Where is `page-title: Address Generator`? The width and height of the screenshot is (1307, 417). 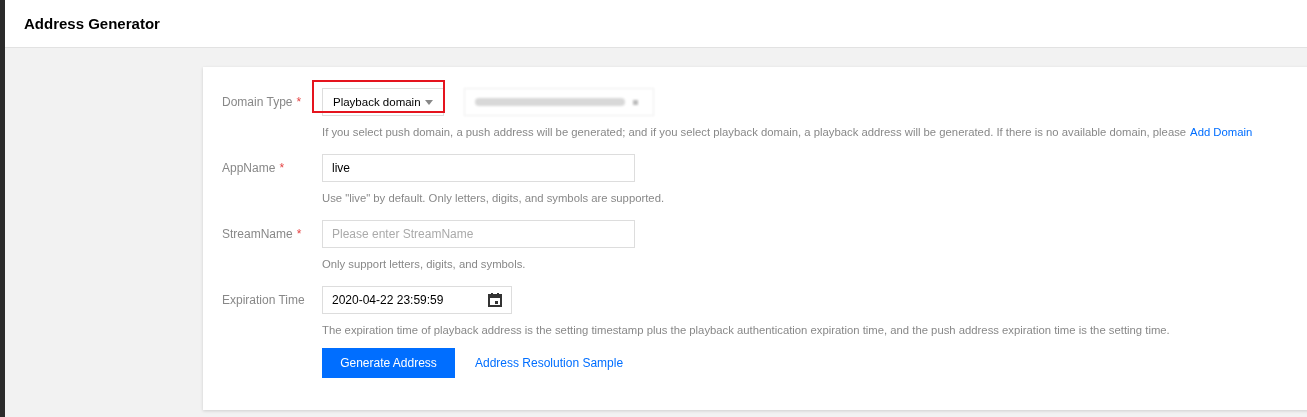 page-title: Address Generator is located at coordinates (92, 23).